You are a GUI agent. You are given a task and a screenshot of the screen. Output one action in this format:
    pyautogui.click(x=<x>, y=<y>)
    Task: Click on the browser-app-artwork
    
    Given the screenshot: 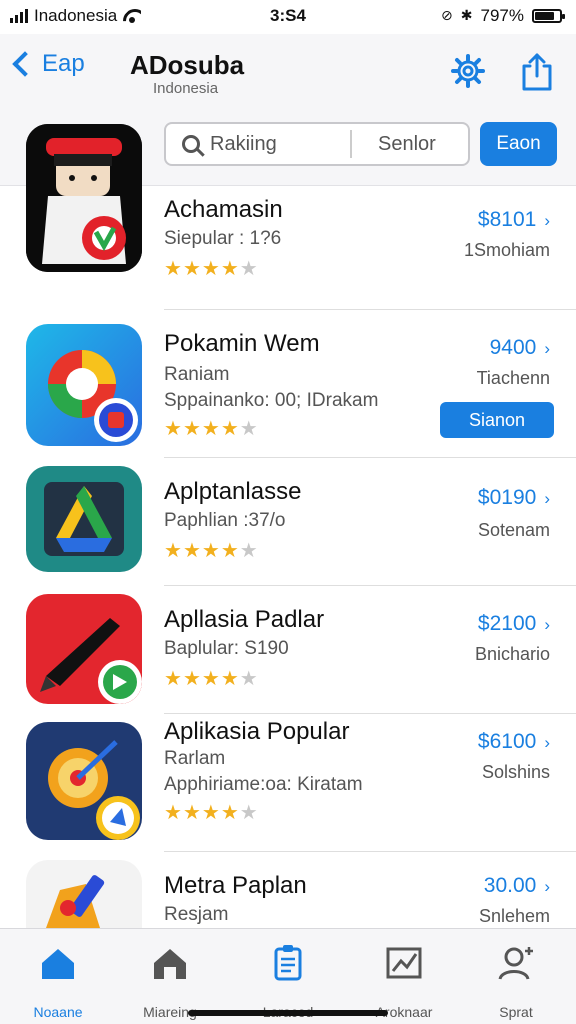 What is the action you would take?
    pyautogui.click(x=84, y=385)
    